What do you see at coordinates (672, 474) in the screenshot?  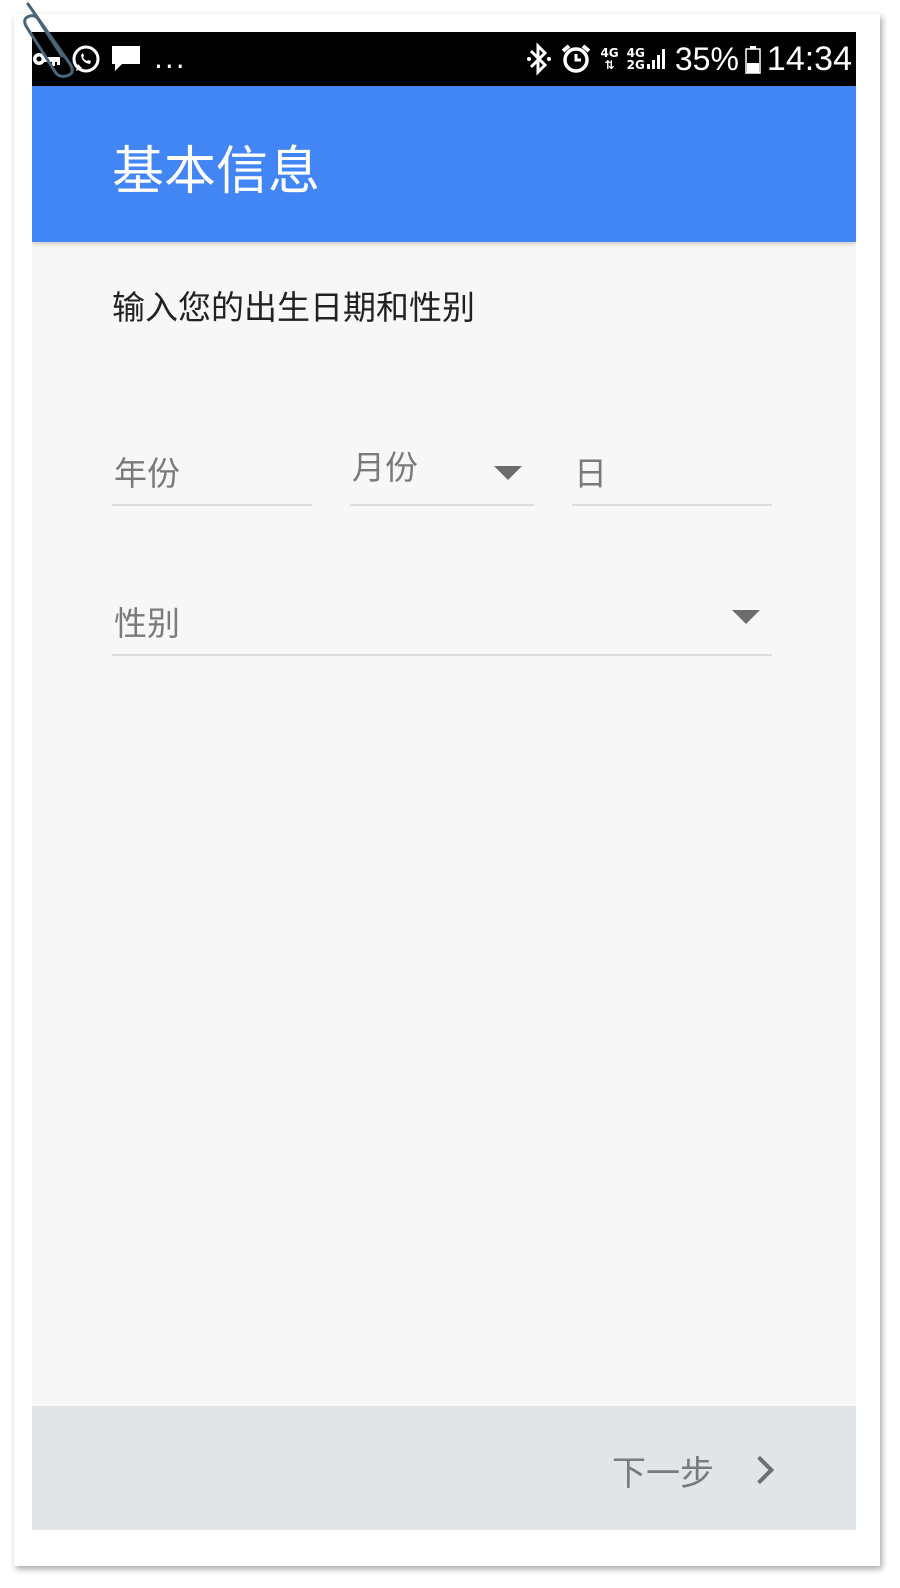 I see `day-input: 日` at bounding box center [672, 474].